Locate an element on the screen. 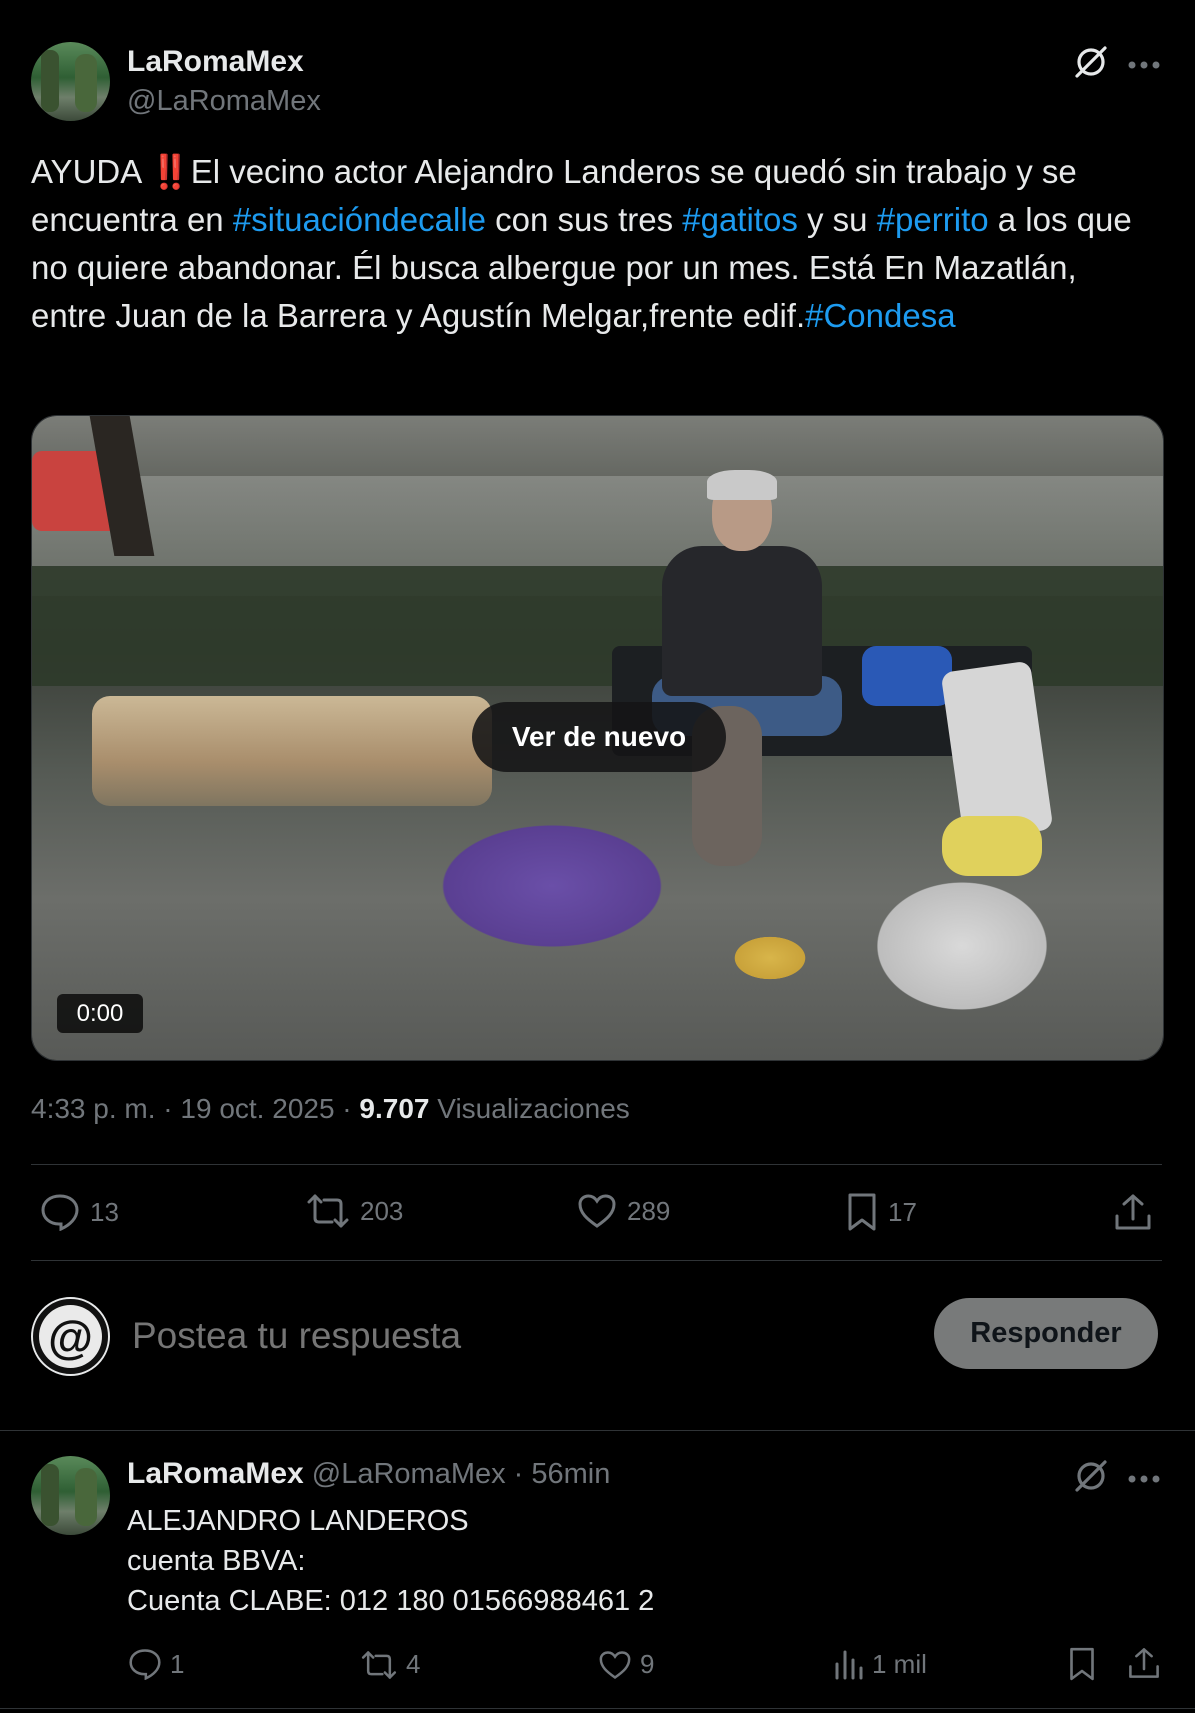 This screenshot has height=1713, width=1195. like-count: 289 is located at coordinates (649, 1210).